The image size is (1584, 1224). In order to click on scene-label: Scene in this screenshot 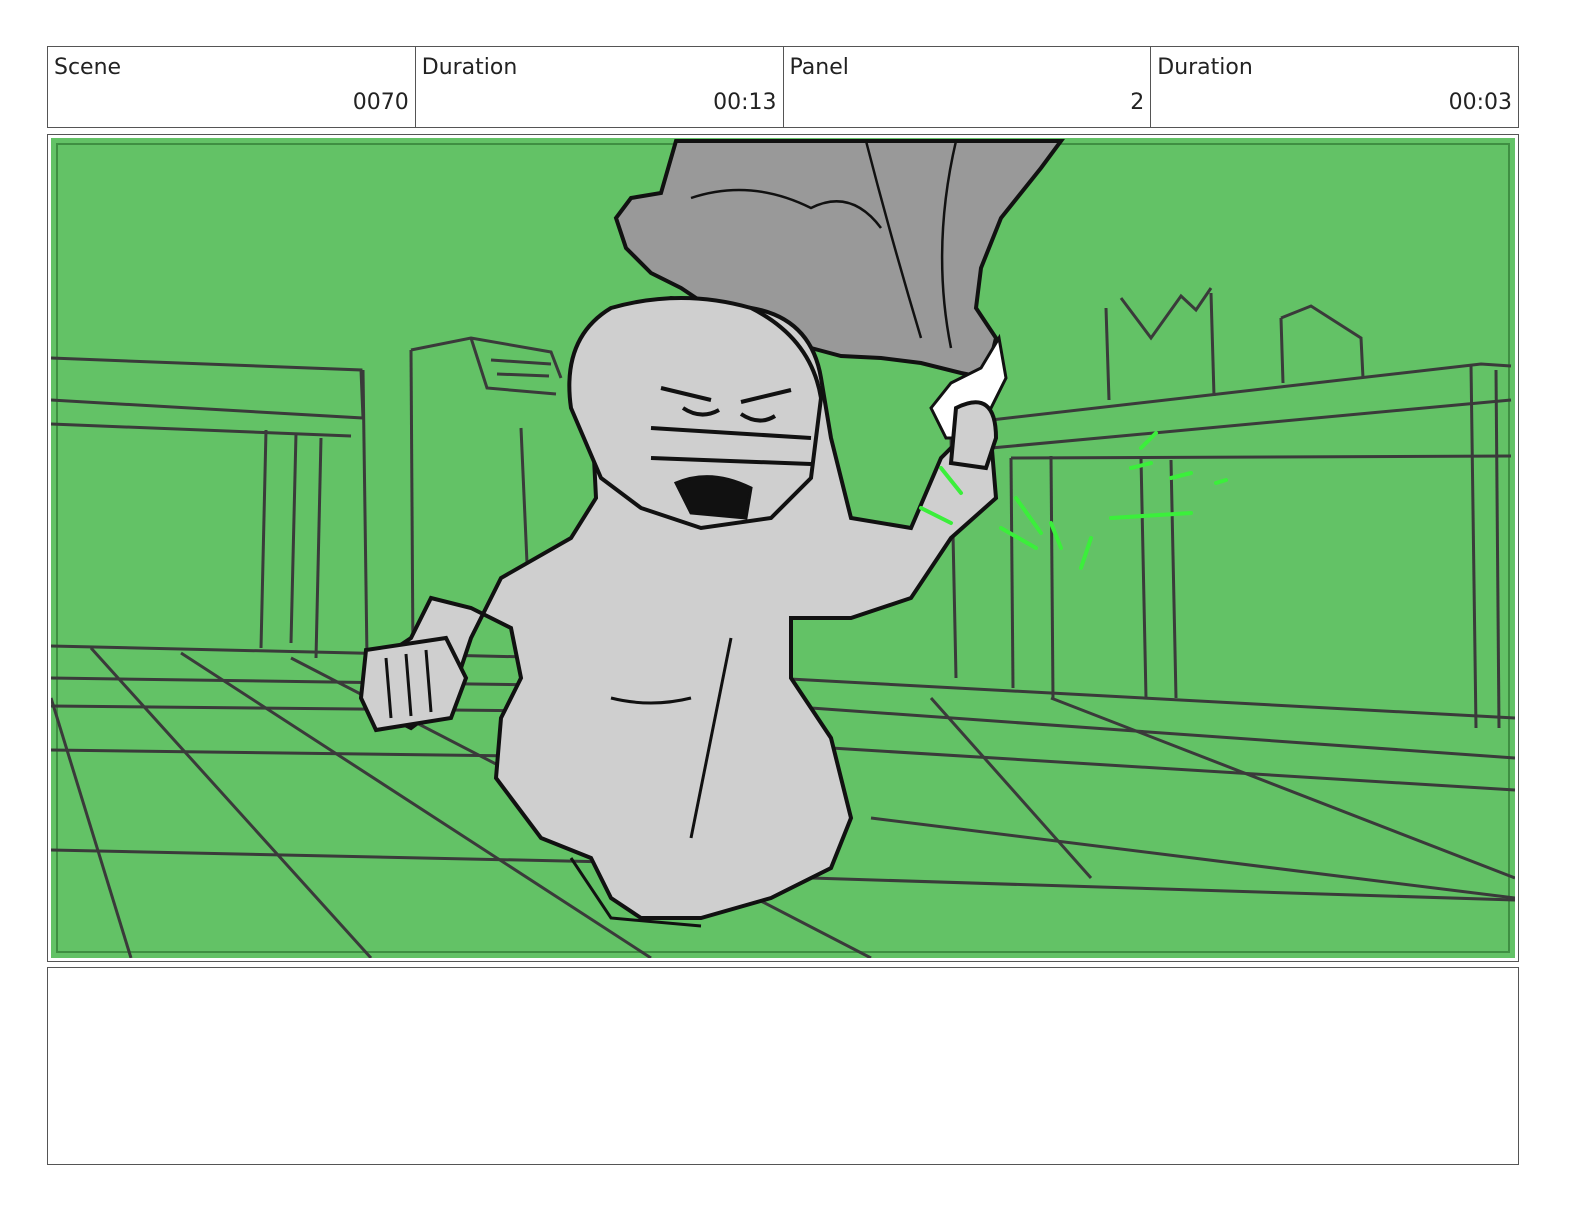, I will do `click(88, 67)`.